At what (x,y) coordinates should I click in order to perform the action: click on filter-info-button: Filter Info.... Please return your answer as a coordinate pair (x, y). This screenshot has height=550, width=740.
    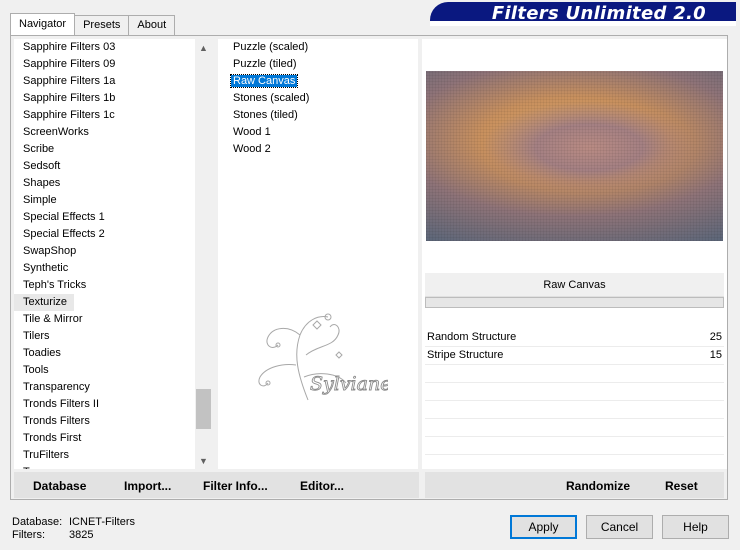
    Looking at the image, I should click on (235, 486).